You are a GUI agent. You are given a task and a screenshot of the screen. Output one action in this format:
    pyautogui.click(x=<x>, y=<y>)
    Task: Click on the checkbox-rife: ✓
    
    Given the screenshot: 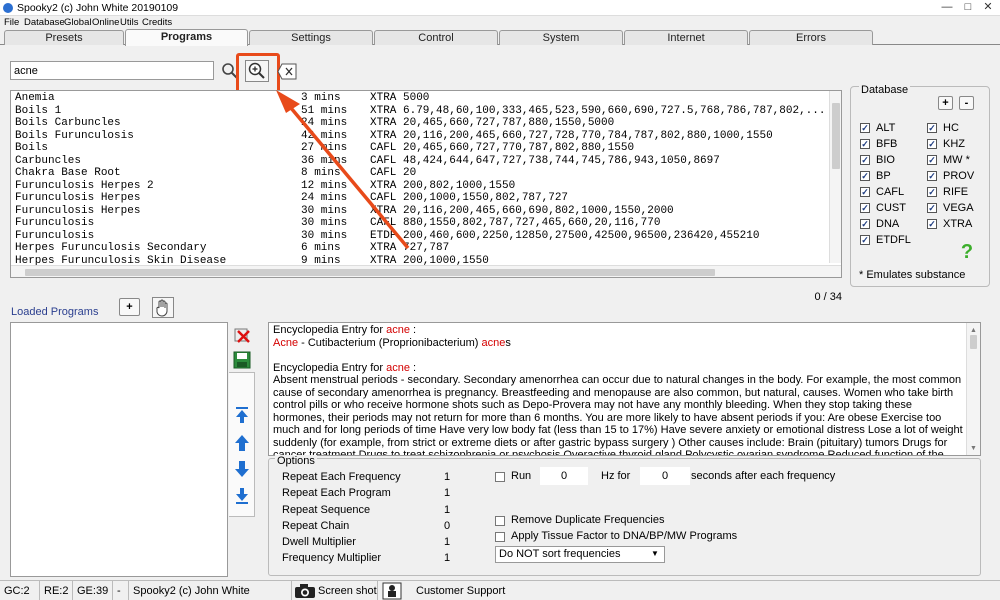 What is the action you would take?
    pyautogui.click(x=932, y=192)
    